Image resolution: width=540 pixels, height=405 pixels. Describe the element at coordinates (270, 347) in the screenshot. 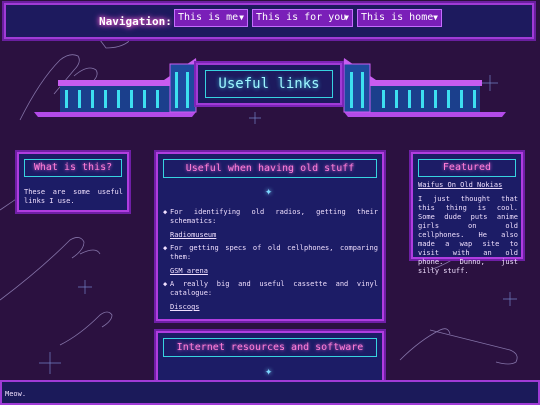

I see `internet-resources-heading: Internet resources and software` at that location.